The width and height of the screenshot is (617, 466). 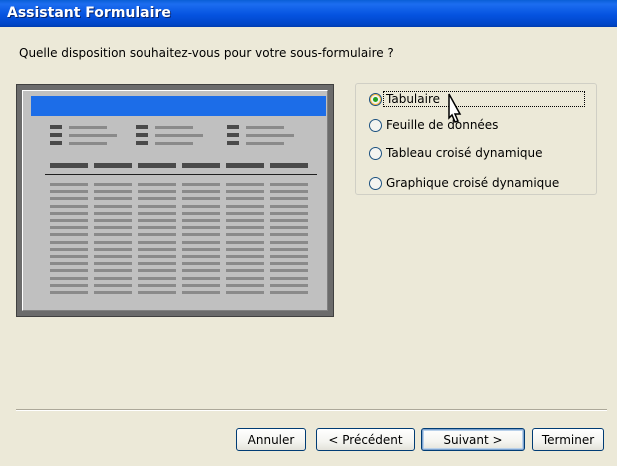 I want to click on option-tabulaire: Tabulaire, so click(x=477, y=99).